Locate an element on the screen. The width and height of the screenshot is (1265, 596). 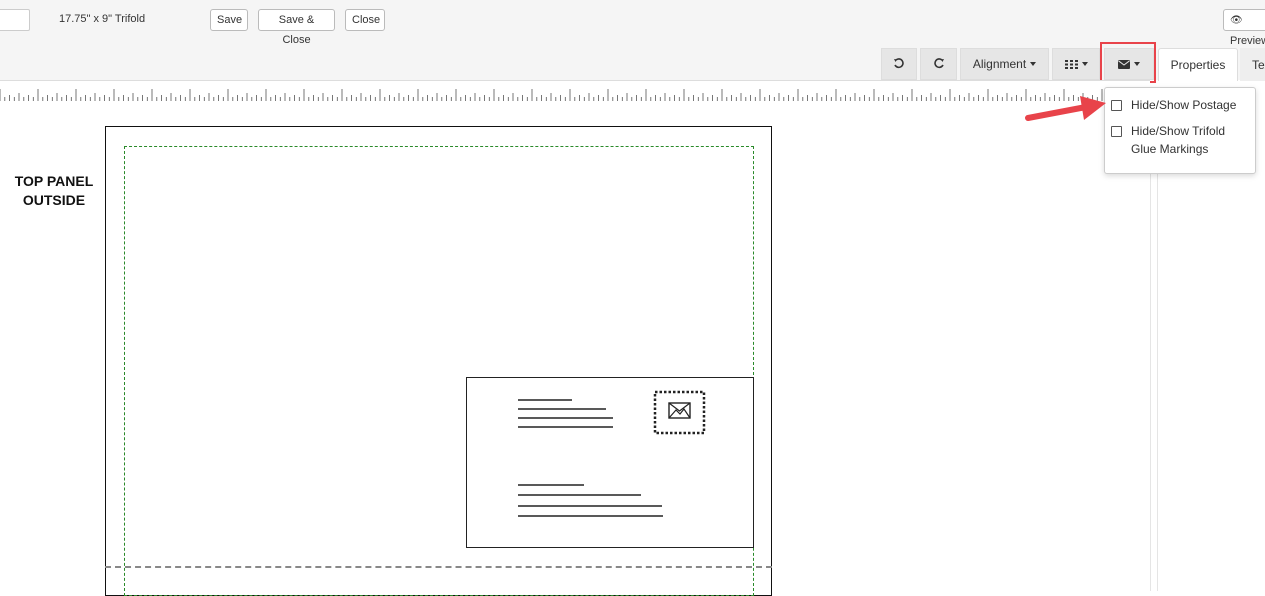
glue-markings-checkbox is located at coordinates (1116, 131).